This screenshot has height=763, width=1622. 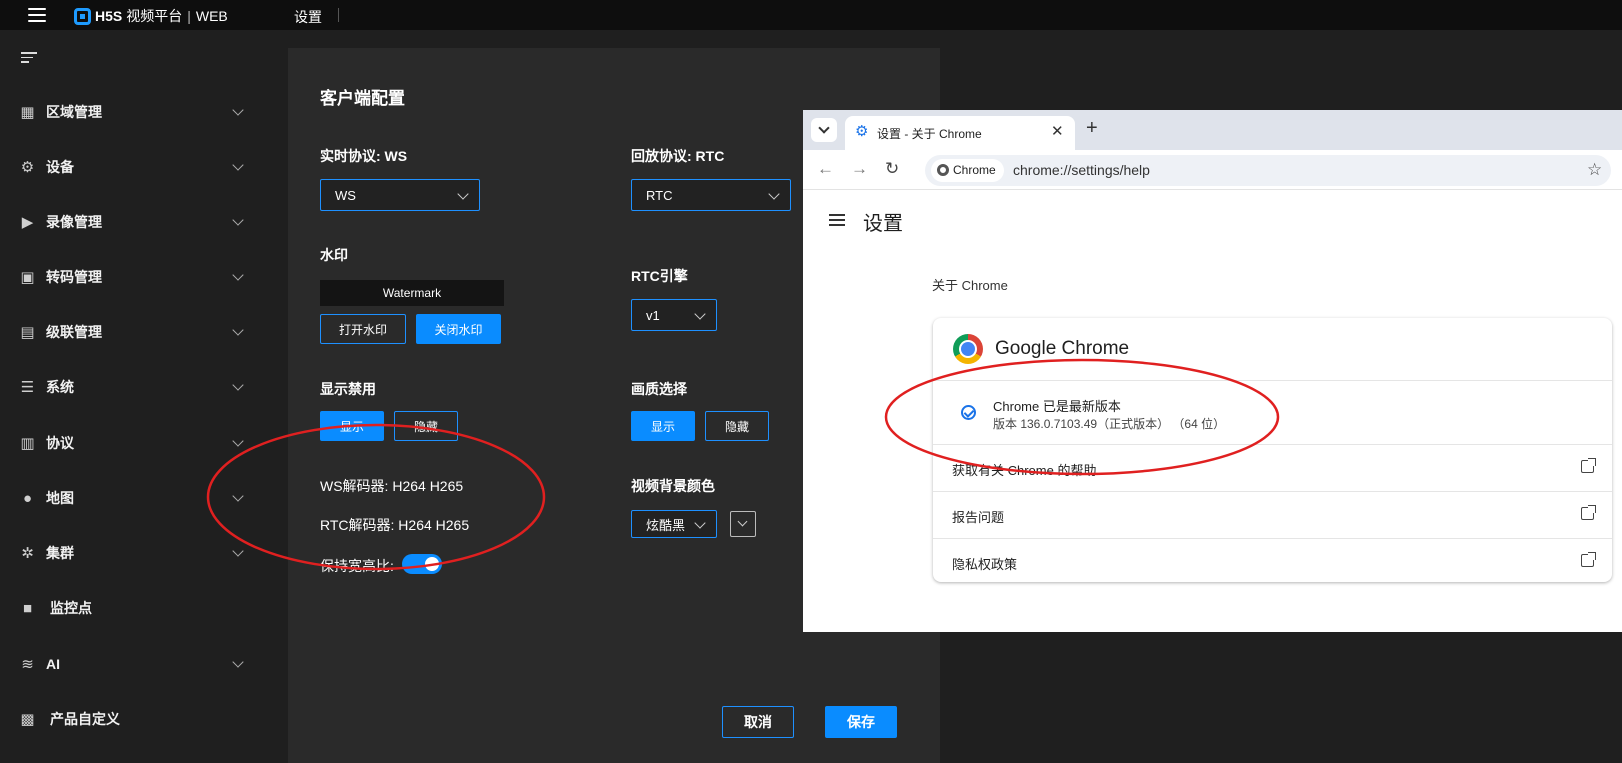 I want to click on chrome-logo-icon, so click(x=968, y=349).